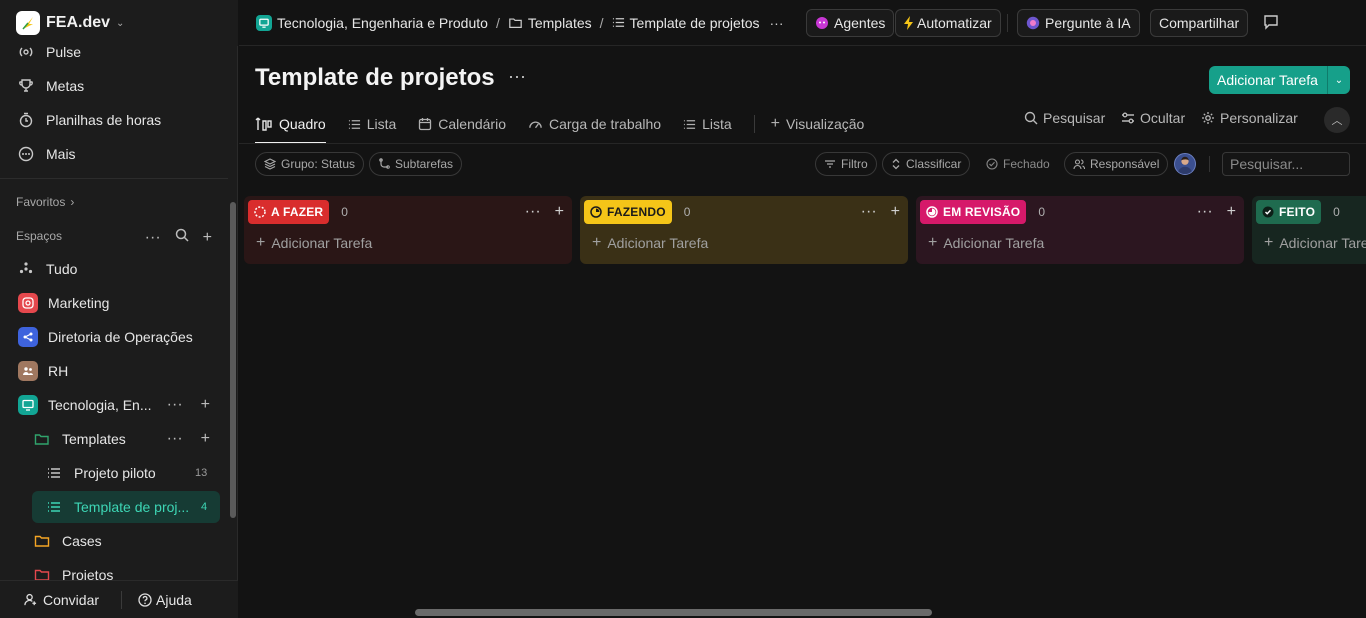  Describe the element at coordinates (948, 23) in the screenshot. I see `automate-button: Automatizar` at that location.